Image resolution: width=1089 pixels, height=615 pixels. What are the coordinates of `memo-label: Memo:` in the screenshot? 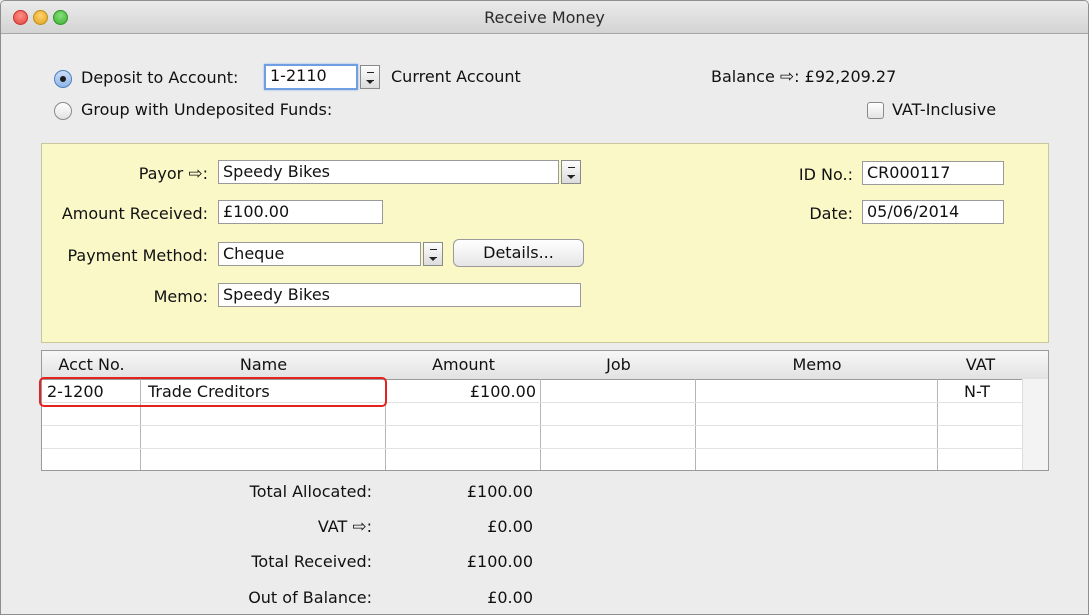 It's located at (180, 296).